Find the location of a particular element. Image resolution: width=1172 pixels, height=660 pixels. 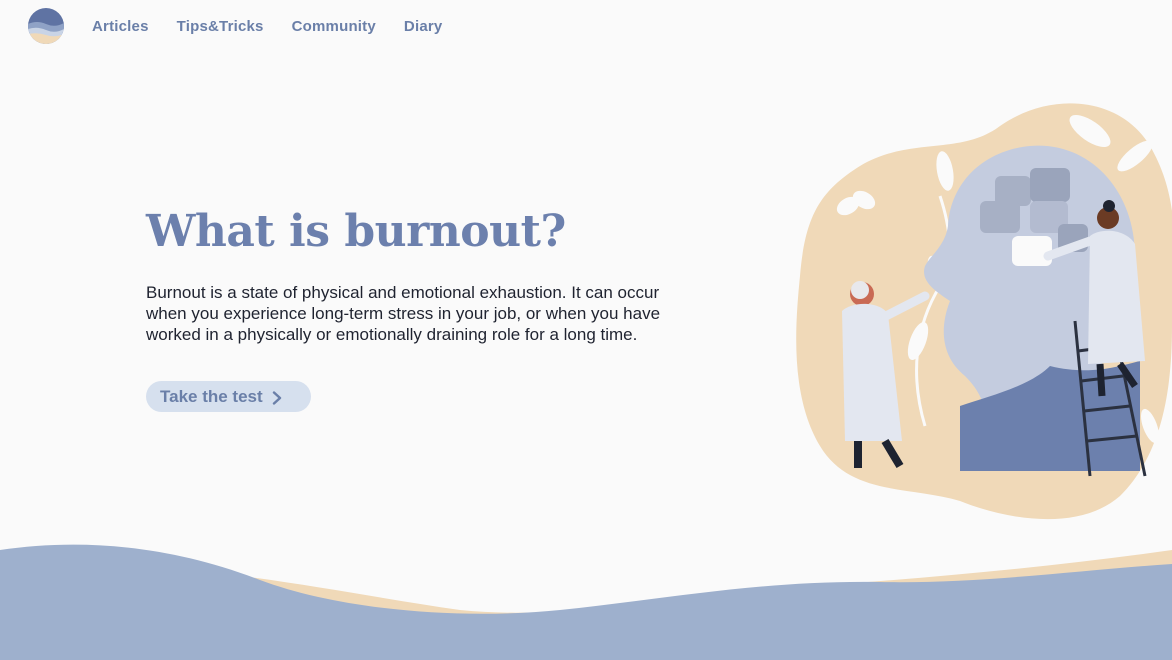

nav-links: Articles Tips&Tricks Community Diary is located at coordinates (267, 26).